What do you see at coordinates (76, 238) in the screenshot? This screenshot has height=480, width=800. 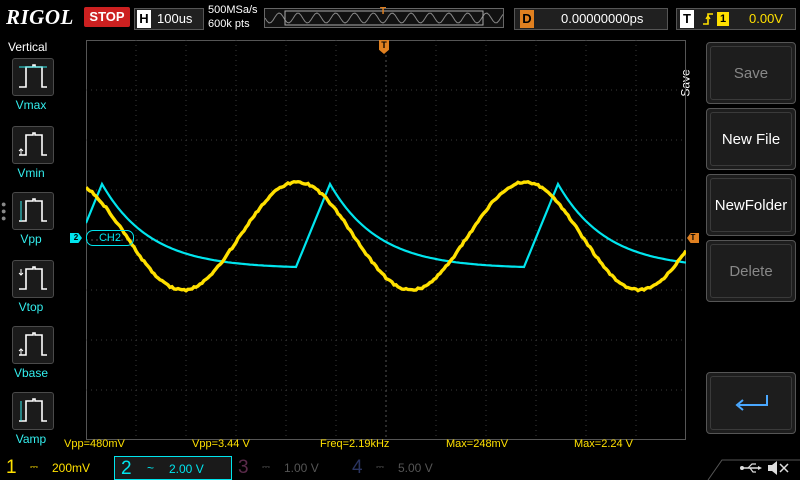 I see `ch2-offset-marker: 2` at bounding box center [76, 238].